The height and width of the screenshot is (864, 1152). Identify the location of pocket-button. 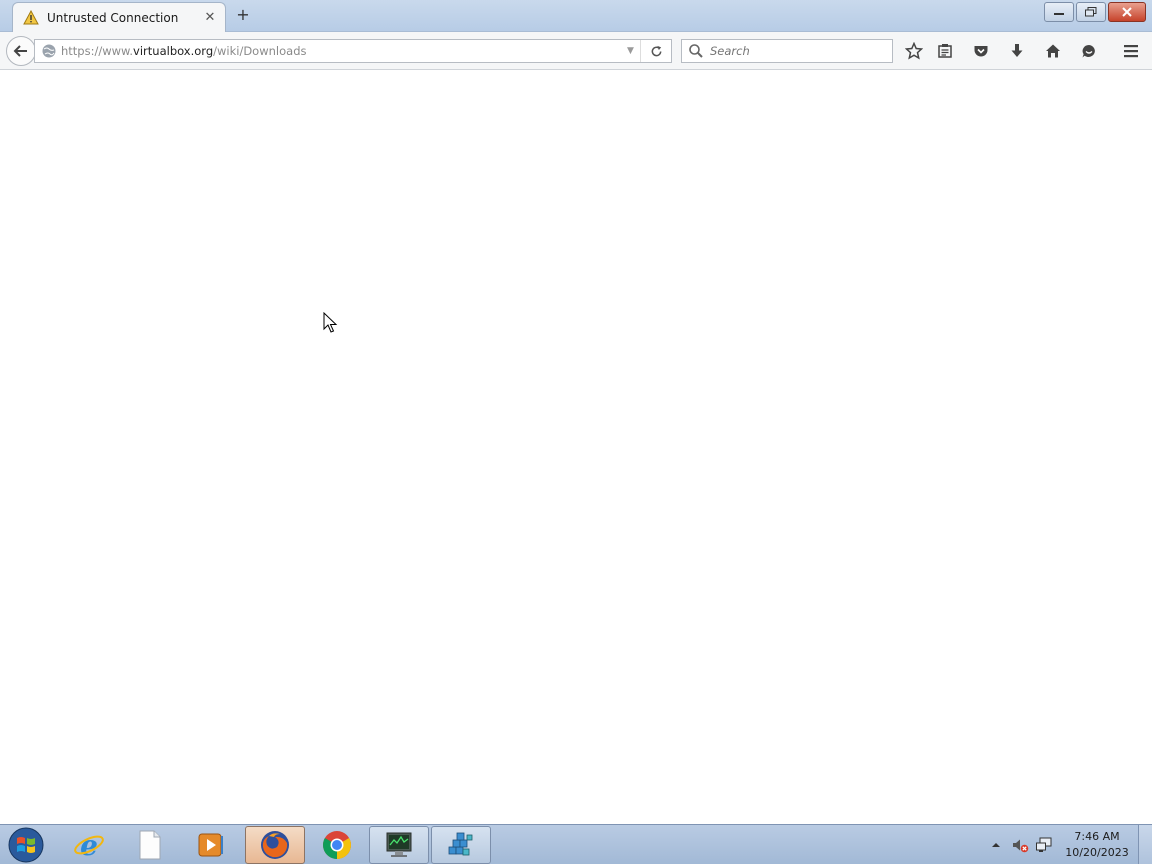
(981, 51).